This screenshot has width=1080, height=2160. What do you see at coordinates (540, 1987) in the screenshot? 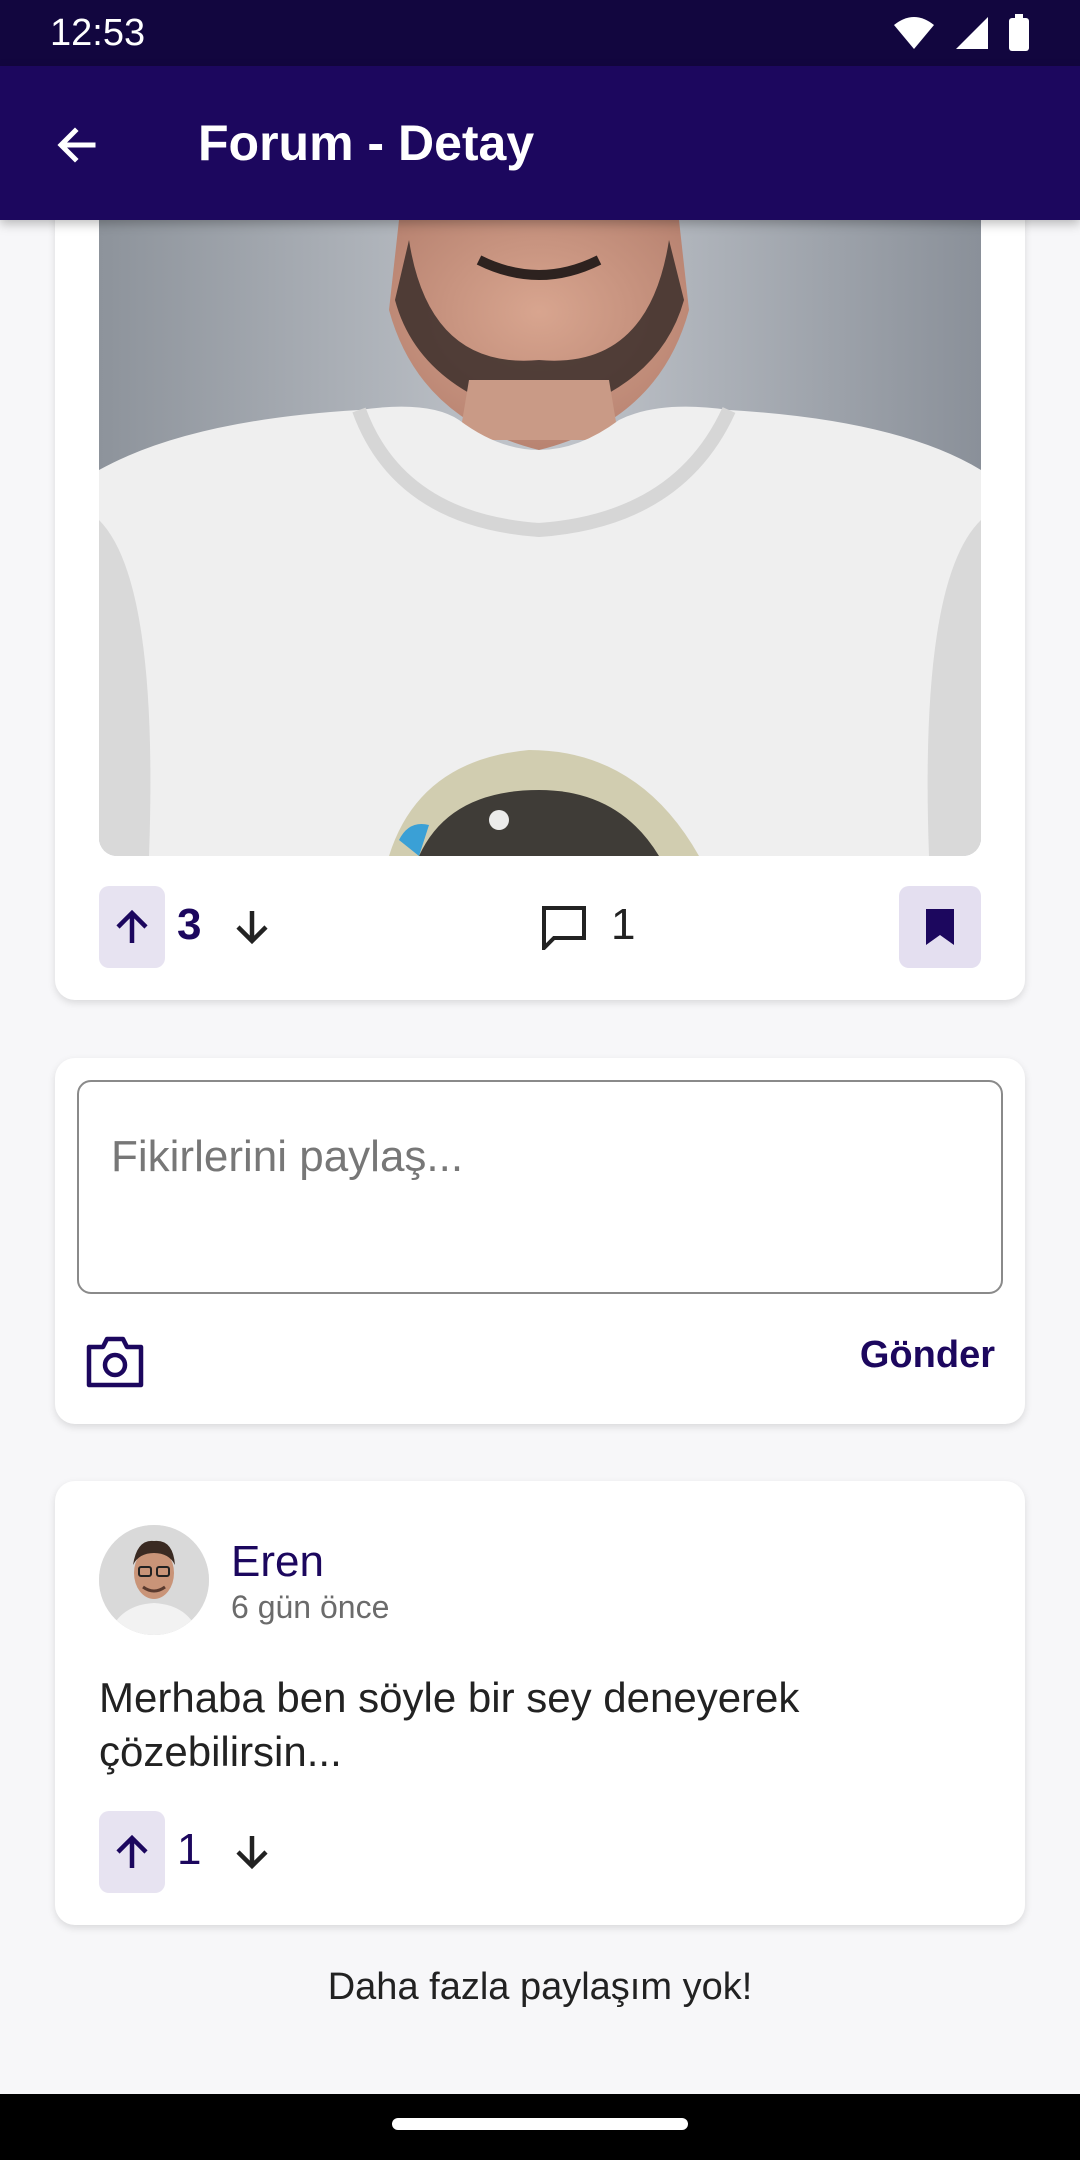
I see `end-of-feed-message: Daha fazla paylaşım yok!` at bounding box center [540, 1987].